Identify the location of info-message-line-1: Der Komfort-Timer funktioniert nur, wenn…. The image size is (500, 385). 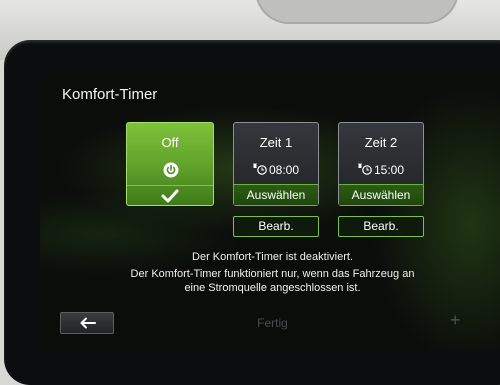
(272, 274).